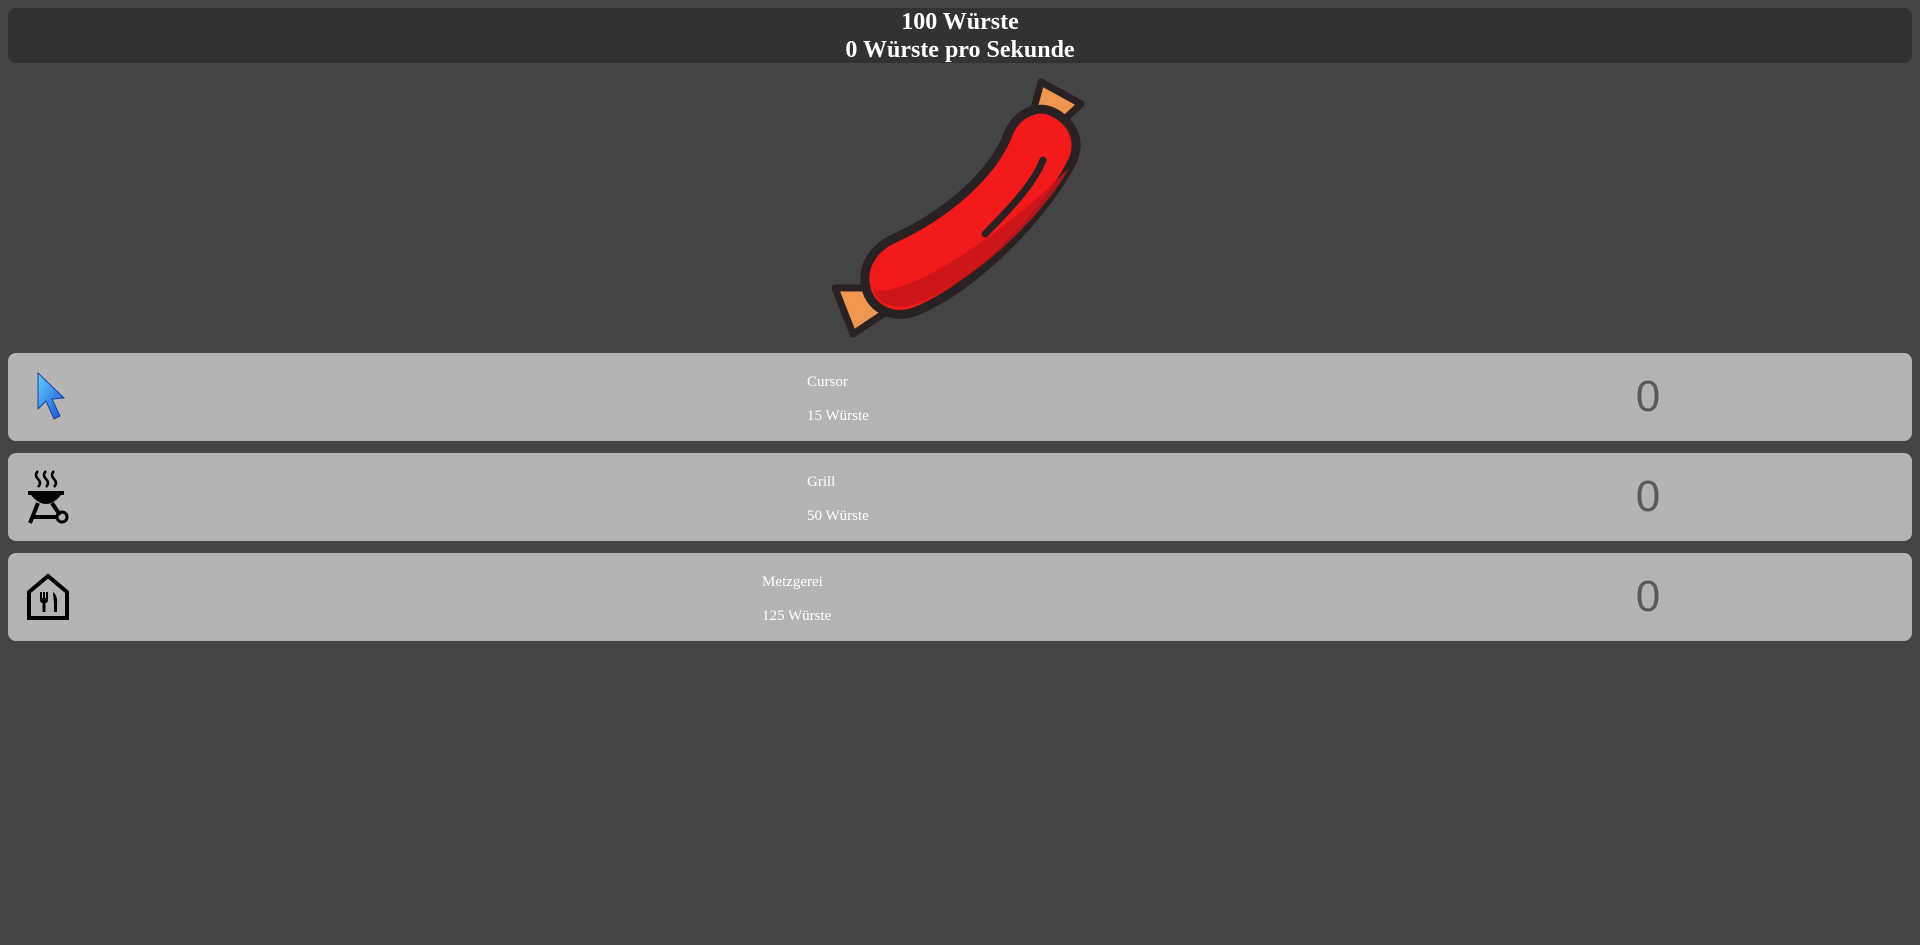 The image size is (1920, 945). I want to click on shop-item-name: Metzgerei, so click(792, 582).